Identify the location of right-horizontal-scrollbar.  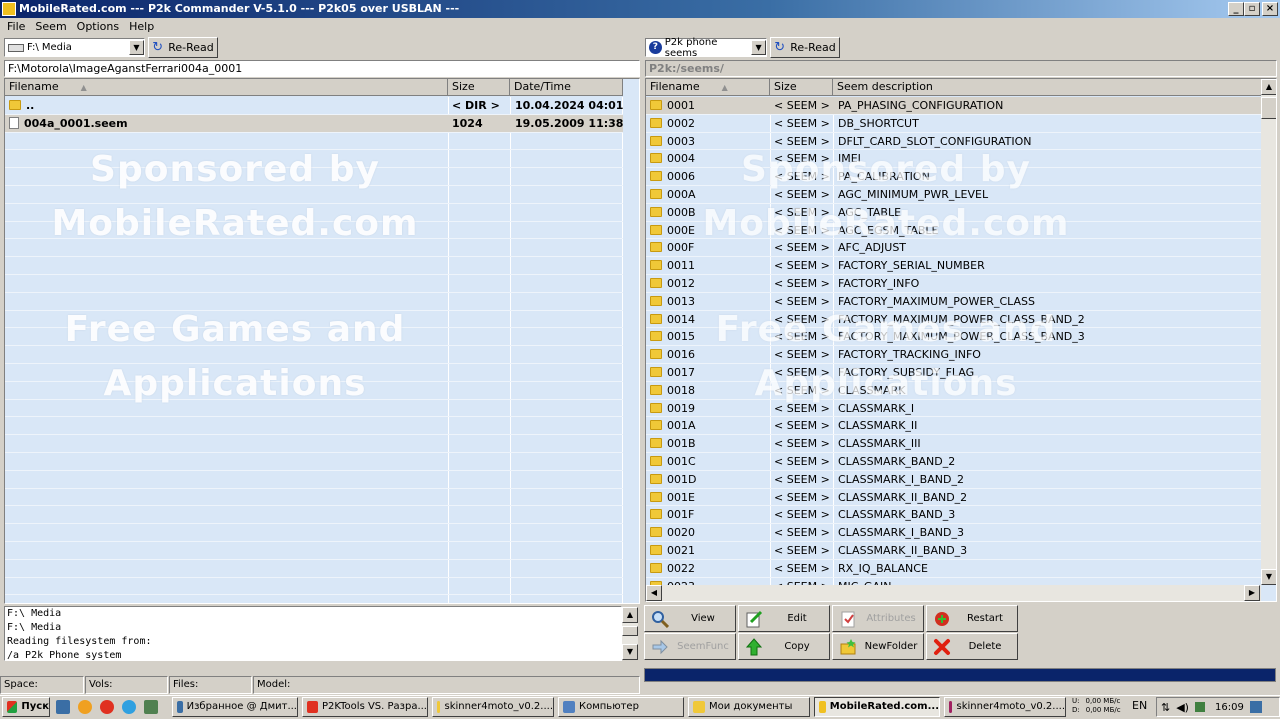
(953, 593).